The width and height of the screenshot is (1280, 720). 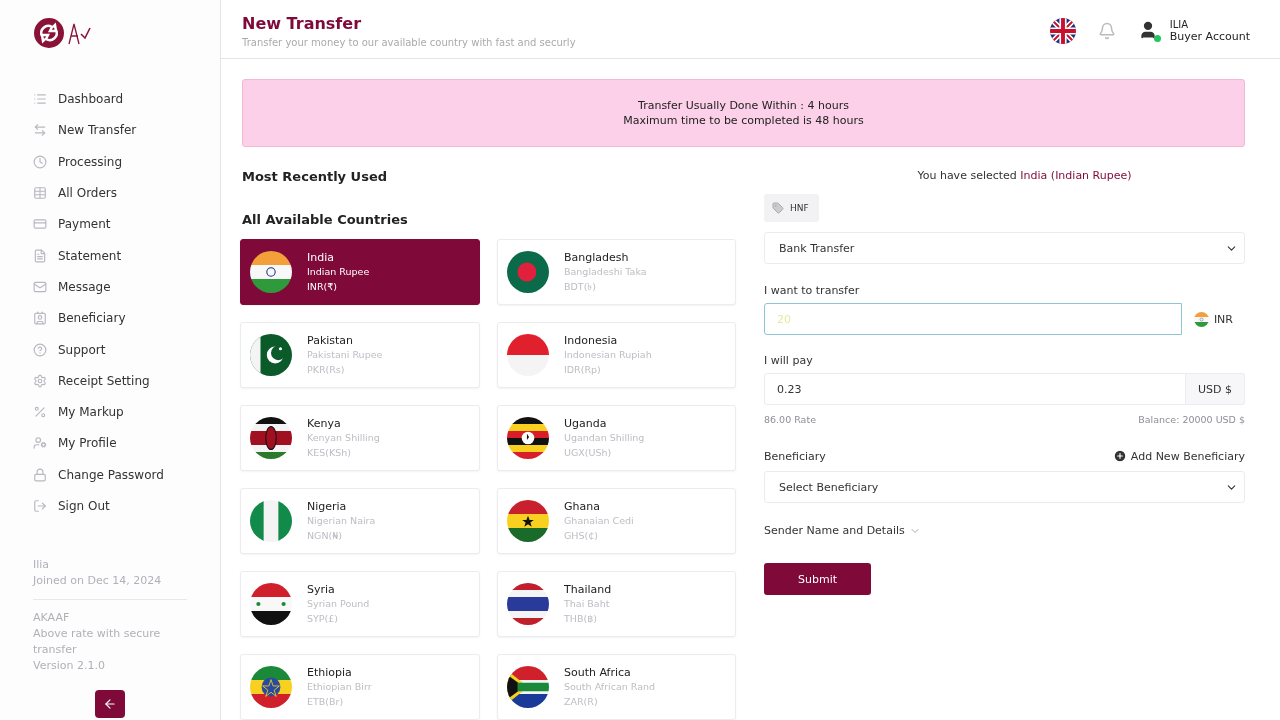 I want to click on tag-icon, so click(x=778, y=208).